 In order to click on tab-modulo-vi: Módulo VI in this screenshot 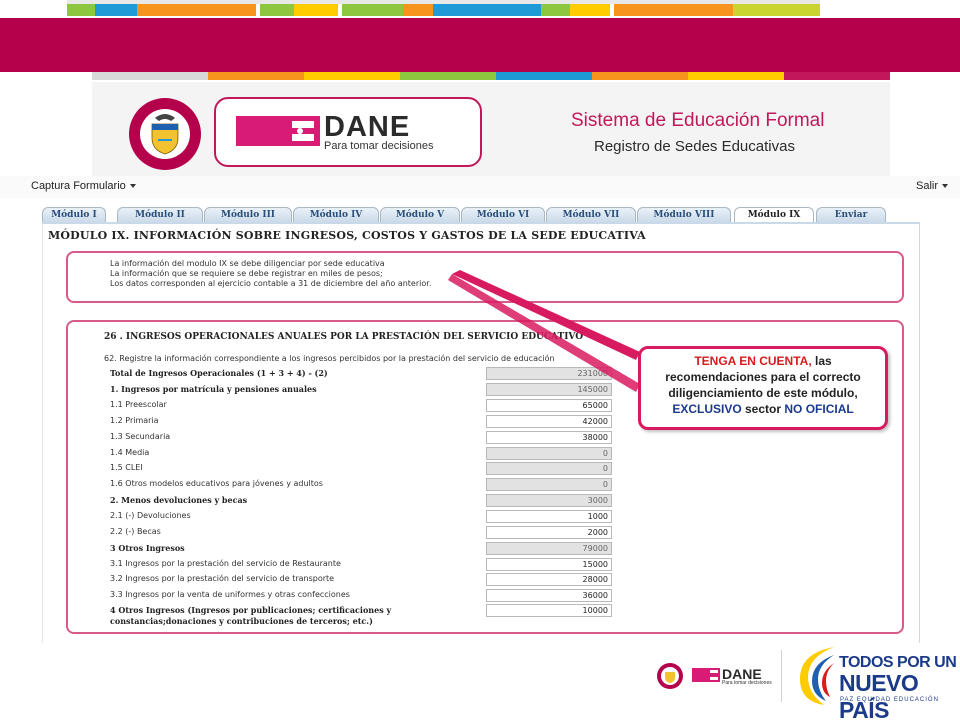, I will do `click(503, 215)`.